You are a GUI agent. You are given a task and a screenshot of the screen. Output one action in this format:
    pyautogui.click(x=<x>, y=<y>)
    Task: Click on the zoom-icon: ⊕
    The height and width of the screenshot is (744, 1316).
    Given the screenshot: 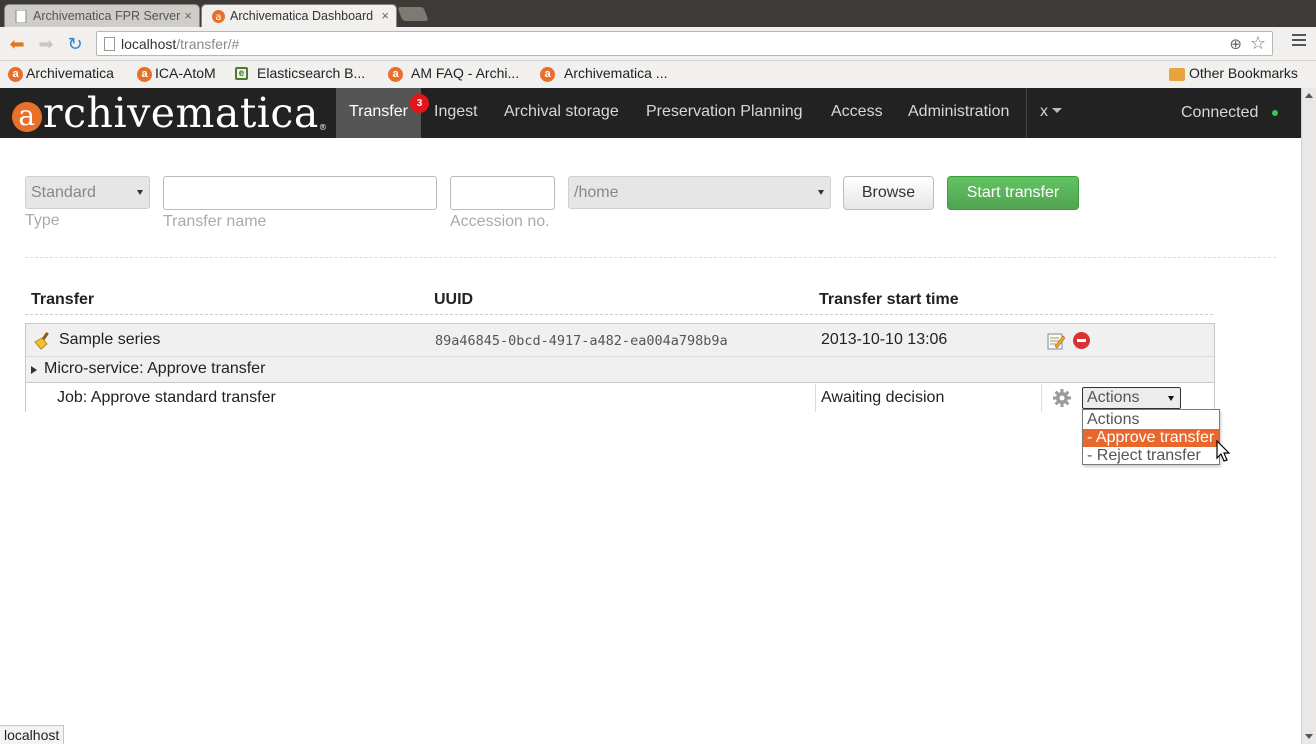 What is the action you would take?
    pyautogui.click(x=1235, y=44)
    